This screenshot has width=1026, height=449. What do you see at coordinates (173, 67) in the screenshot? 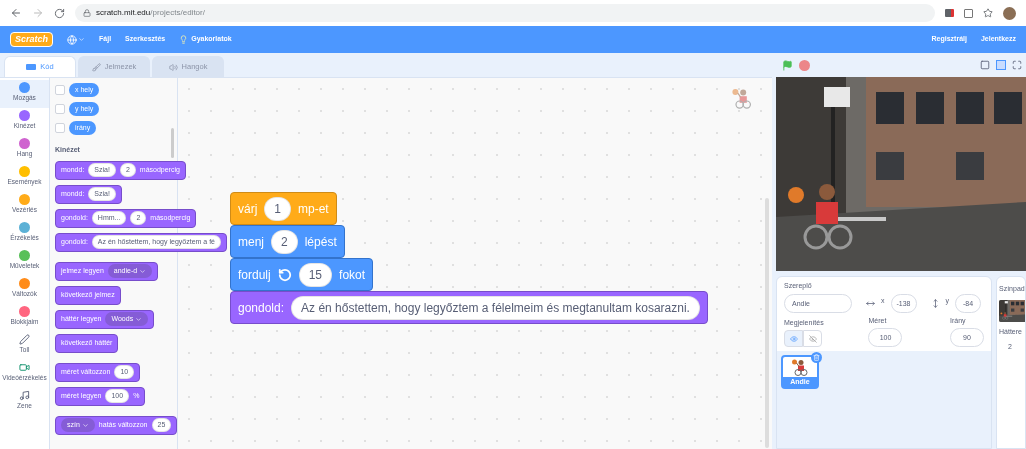
I see `speaker-icon` at bounding box center [173, 67].